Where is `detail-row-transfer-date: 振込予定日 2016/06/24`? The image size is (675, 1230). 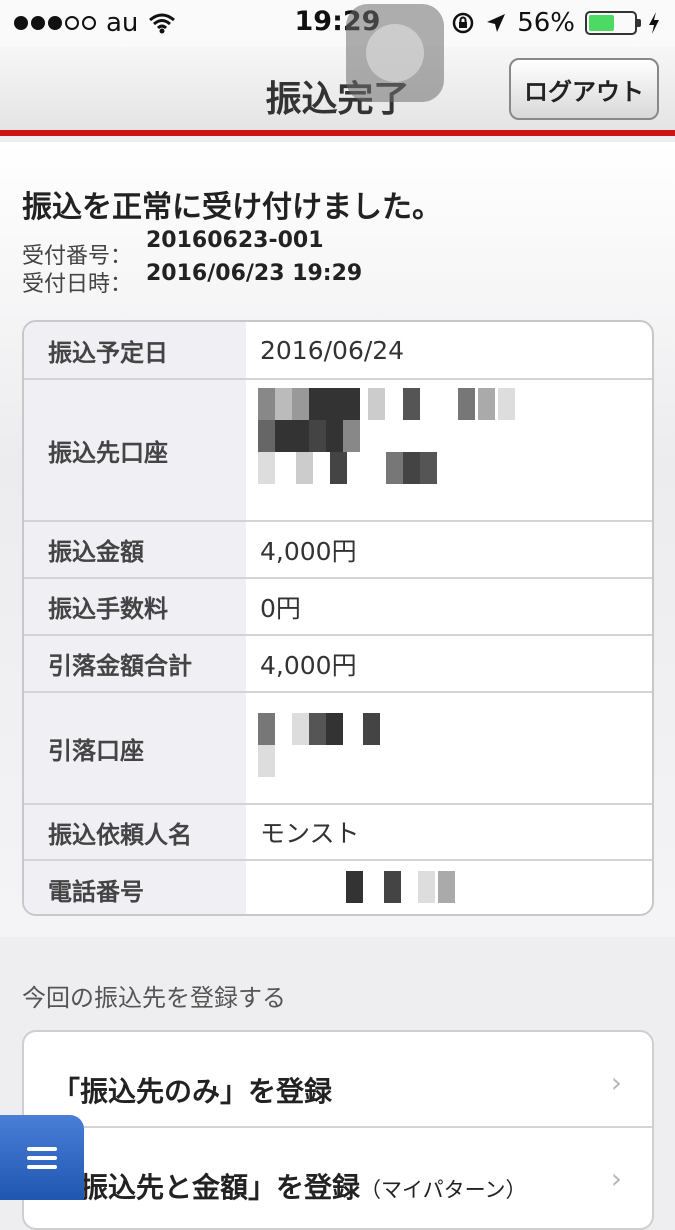 detail-row-transfer-date: 振込予定日 2016/06/24 is located at coordinates (338, 351).